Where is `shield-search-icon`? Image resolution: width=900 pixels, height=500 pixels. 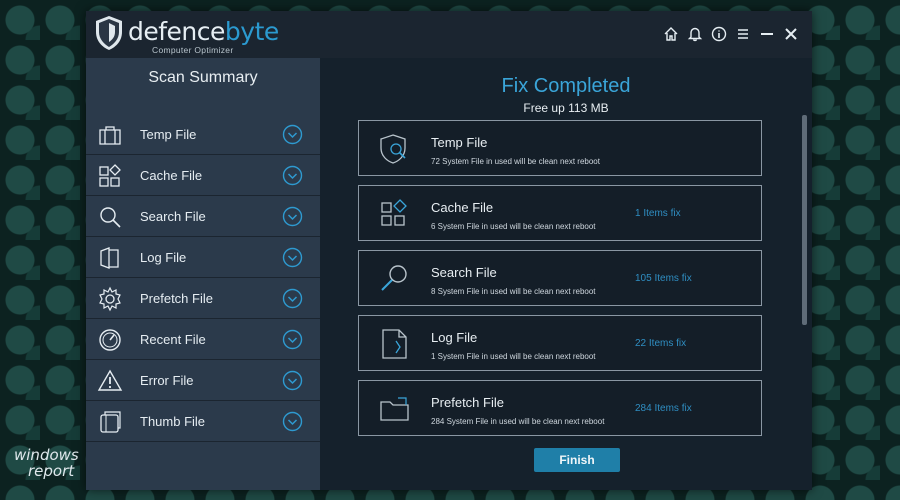
shield-search-icon is located at coordinates (393, 149).